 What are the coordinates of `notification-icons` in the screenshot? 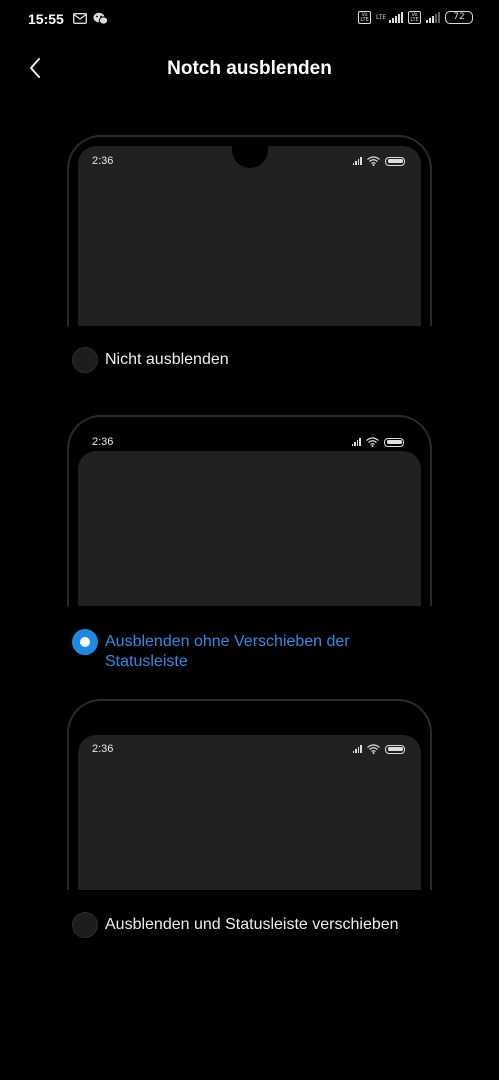 It's located at (90, 18).